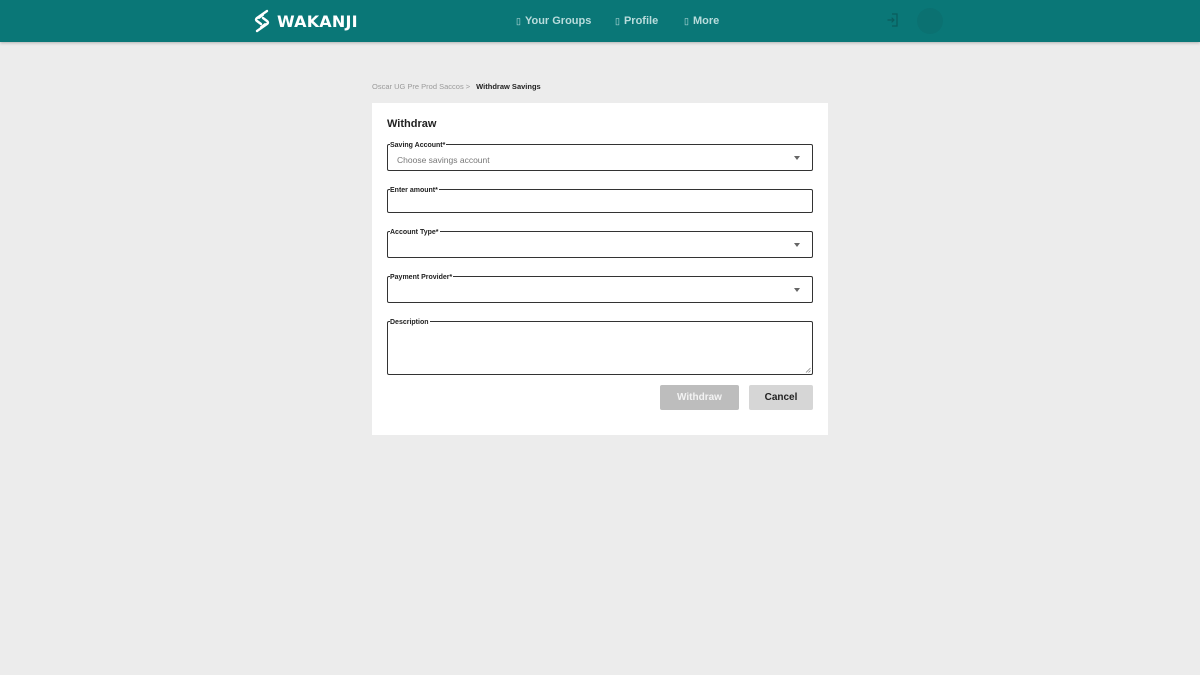 Image resolution: width=1200 pixels, height=675 pixels. I want to click on breadcrumb-current: Withdraw Savings, so click(508, 86).